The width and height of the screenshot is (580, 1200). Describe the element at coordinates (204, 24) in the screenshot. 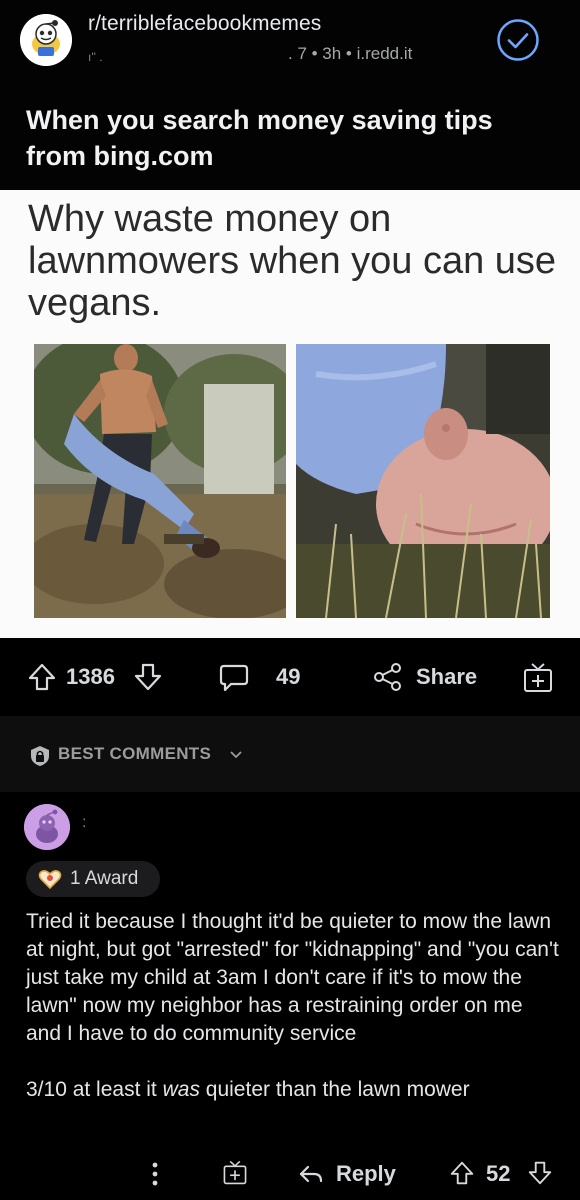

I see `subreddit-name: r/terriblefacebookmemes` at that location.